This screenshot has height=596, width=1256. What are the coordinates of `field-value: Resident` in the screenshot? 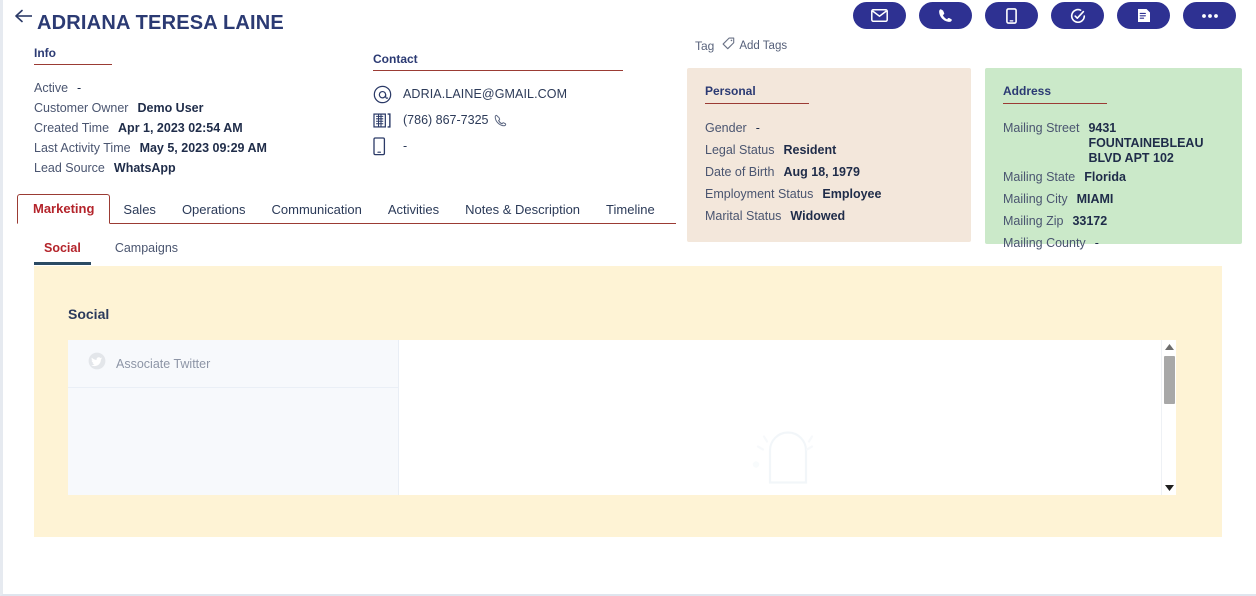 It's located at (810, 150).